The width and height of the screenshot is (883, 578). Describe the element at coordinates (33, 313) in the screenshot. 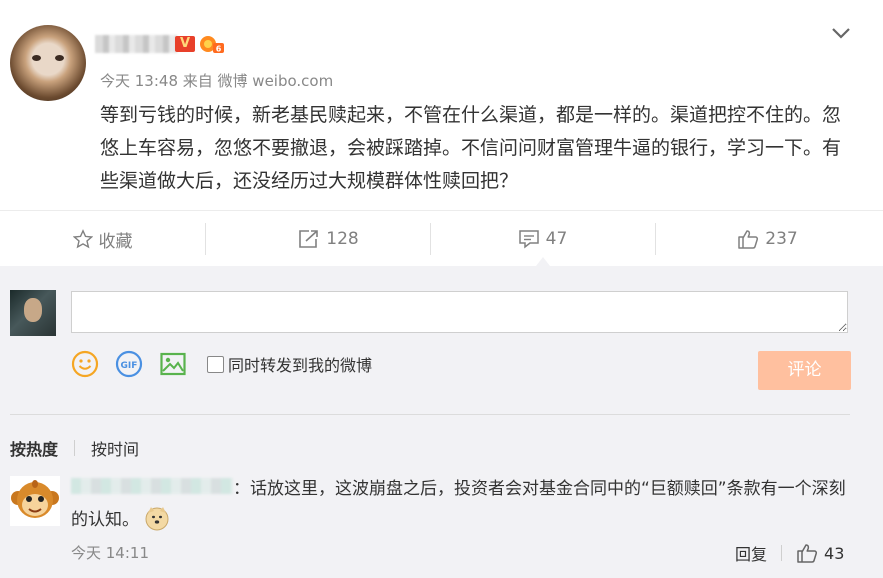

I see `my-avatar` at that location.